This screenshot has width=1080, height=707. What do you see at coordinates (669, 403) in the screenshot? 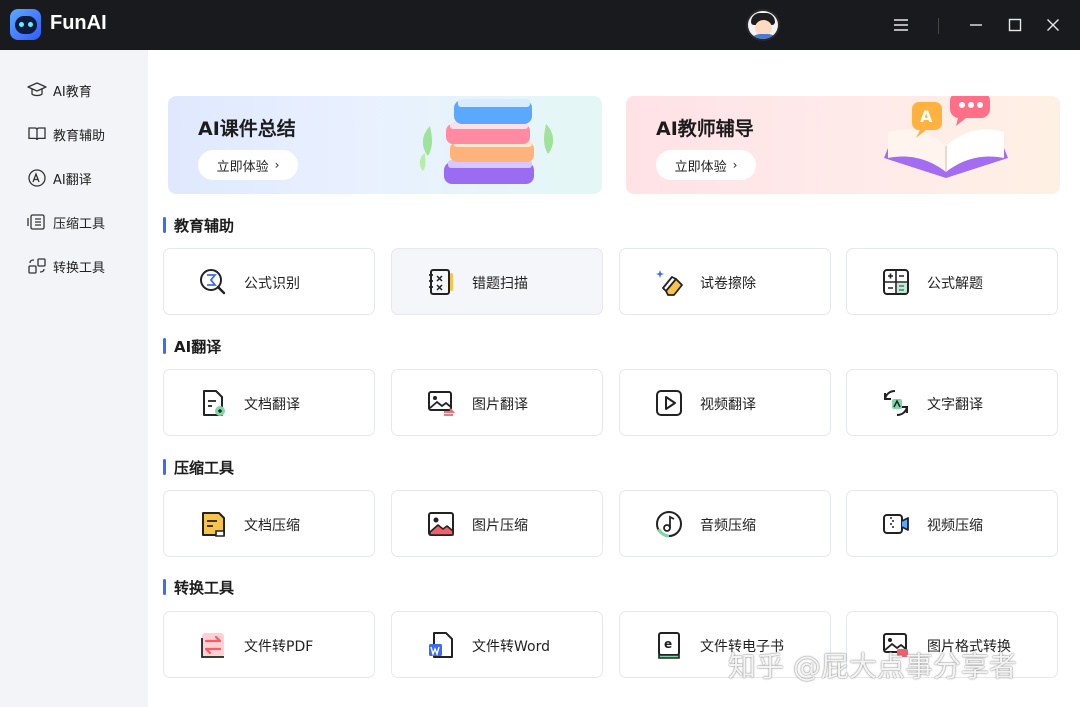
I see `video-play-icon` at bounding box center [669, 403].